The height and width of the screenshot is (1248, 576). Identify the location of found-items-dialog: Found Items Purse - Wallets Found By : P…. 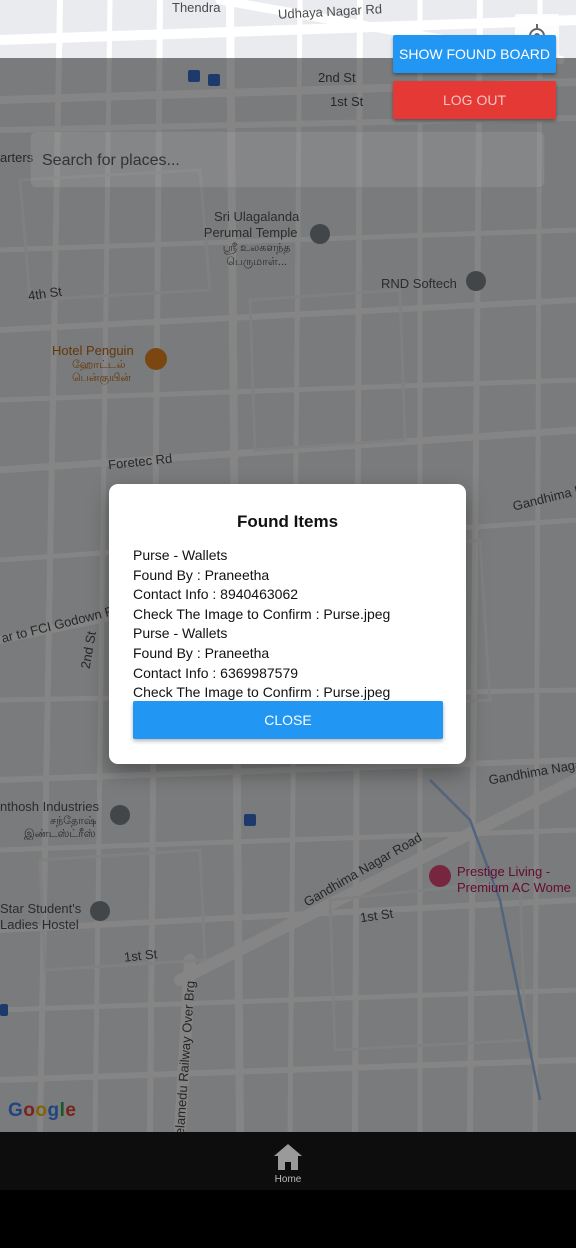
(287, 624).